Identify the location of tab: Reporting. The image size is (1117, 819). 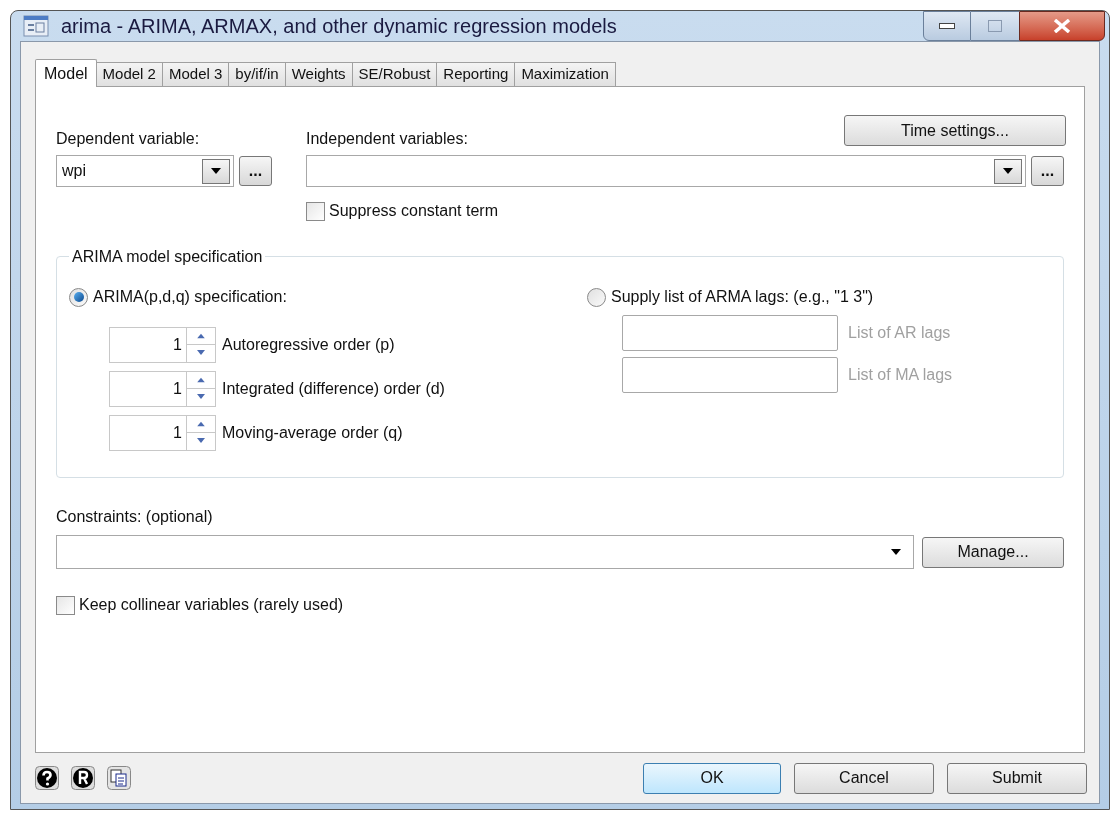
(476, 74).